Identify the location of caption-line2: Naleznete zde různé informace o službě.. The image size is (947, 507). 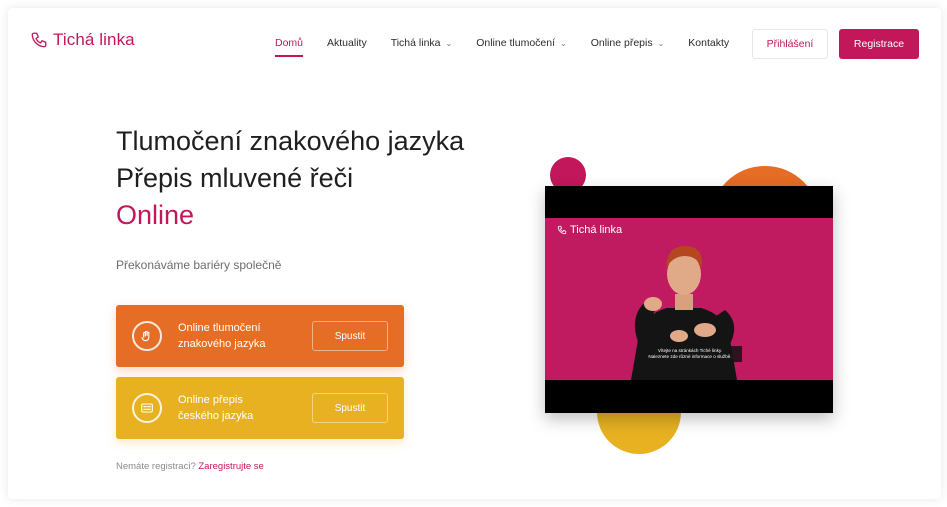
(690, 356).